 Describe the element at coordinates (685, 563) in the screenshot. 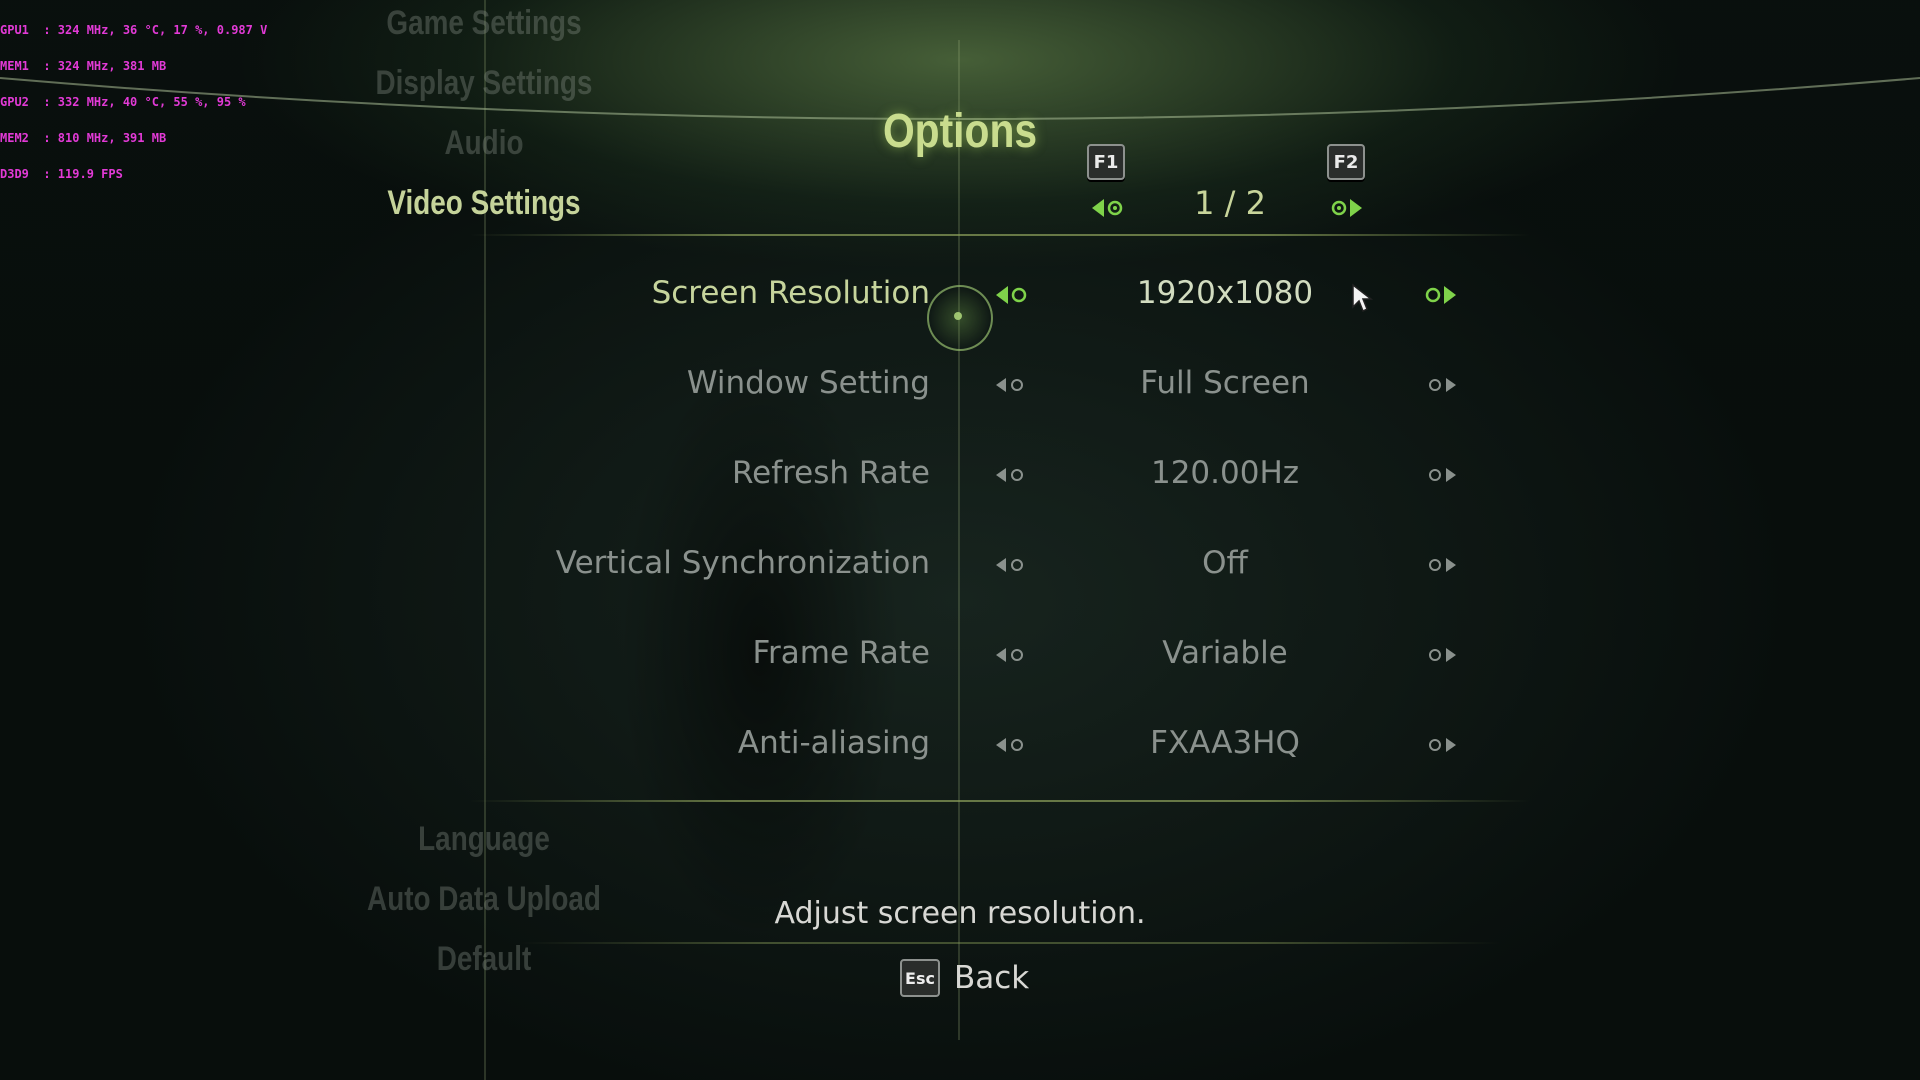

I see `setting-label-vertical-synchronization: Vertical Synchronization` at that location.